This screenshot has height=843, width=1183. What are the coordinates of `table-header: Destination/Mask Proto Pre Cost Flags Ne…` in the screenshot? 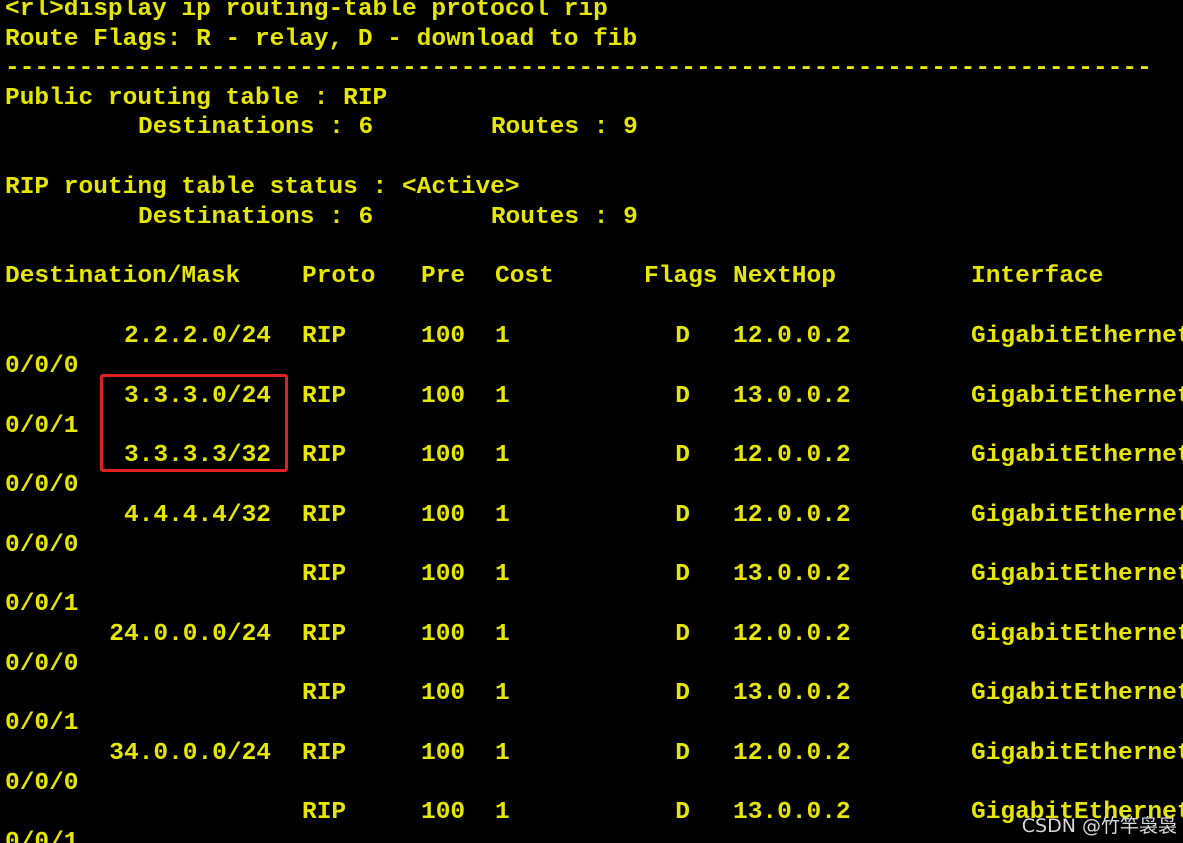 It's located at (591, 277).